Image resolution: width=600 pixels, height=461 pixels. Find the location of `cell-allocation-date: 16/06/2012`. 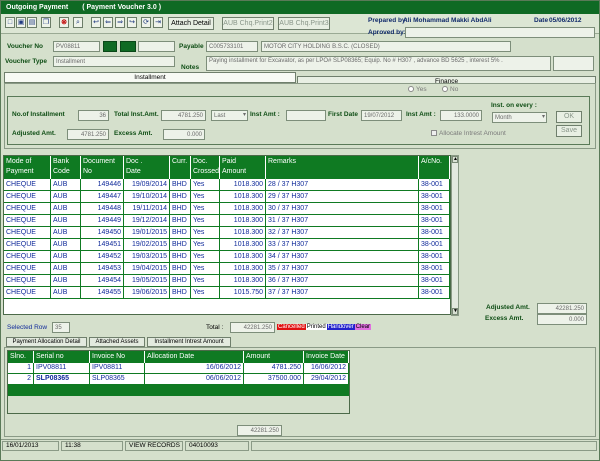

cell-allocation-date: 16/06/2012 is located at coordinates (194, 368).